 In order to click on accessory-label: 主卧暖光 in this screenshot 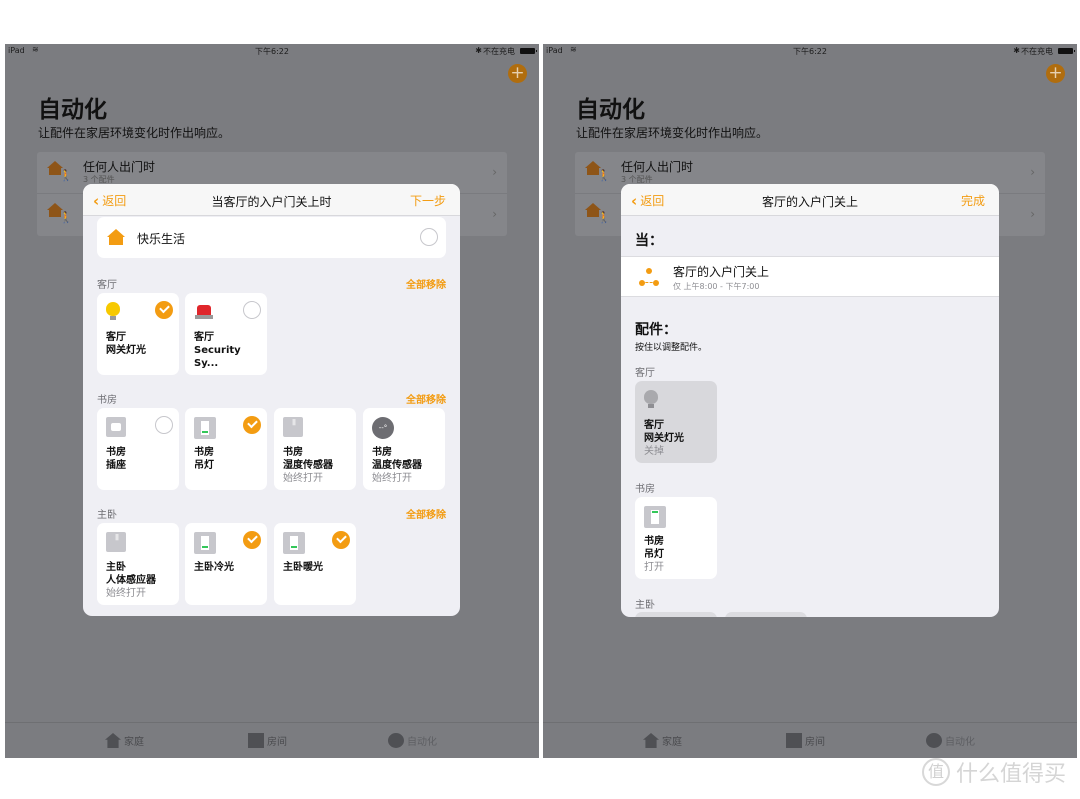, I will do `click(303, 567)`.